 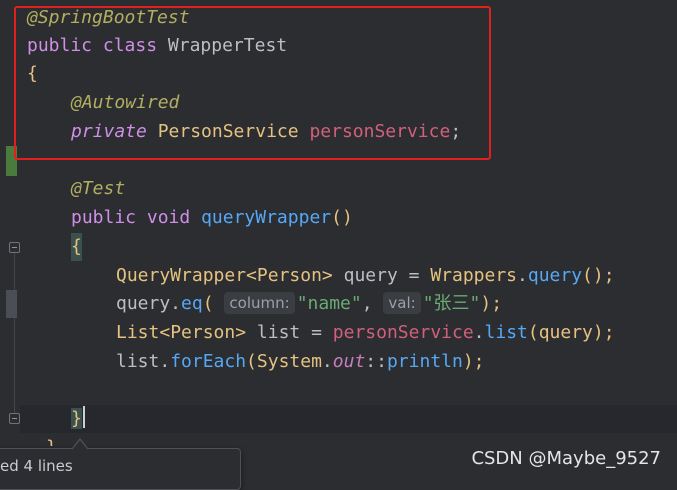 I want to click on comma: ,, so click(x=372, y=303).